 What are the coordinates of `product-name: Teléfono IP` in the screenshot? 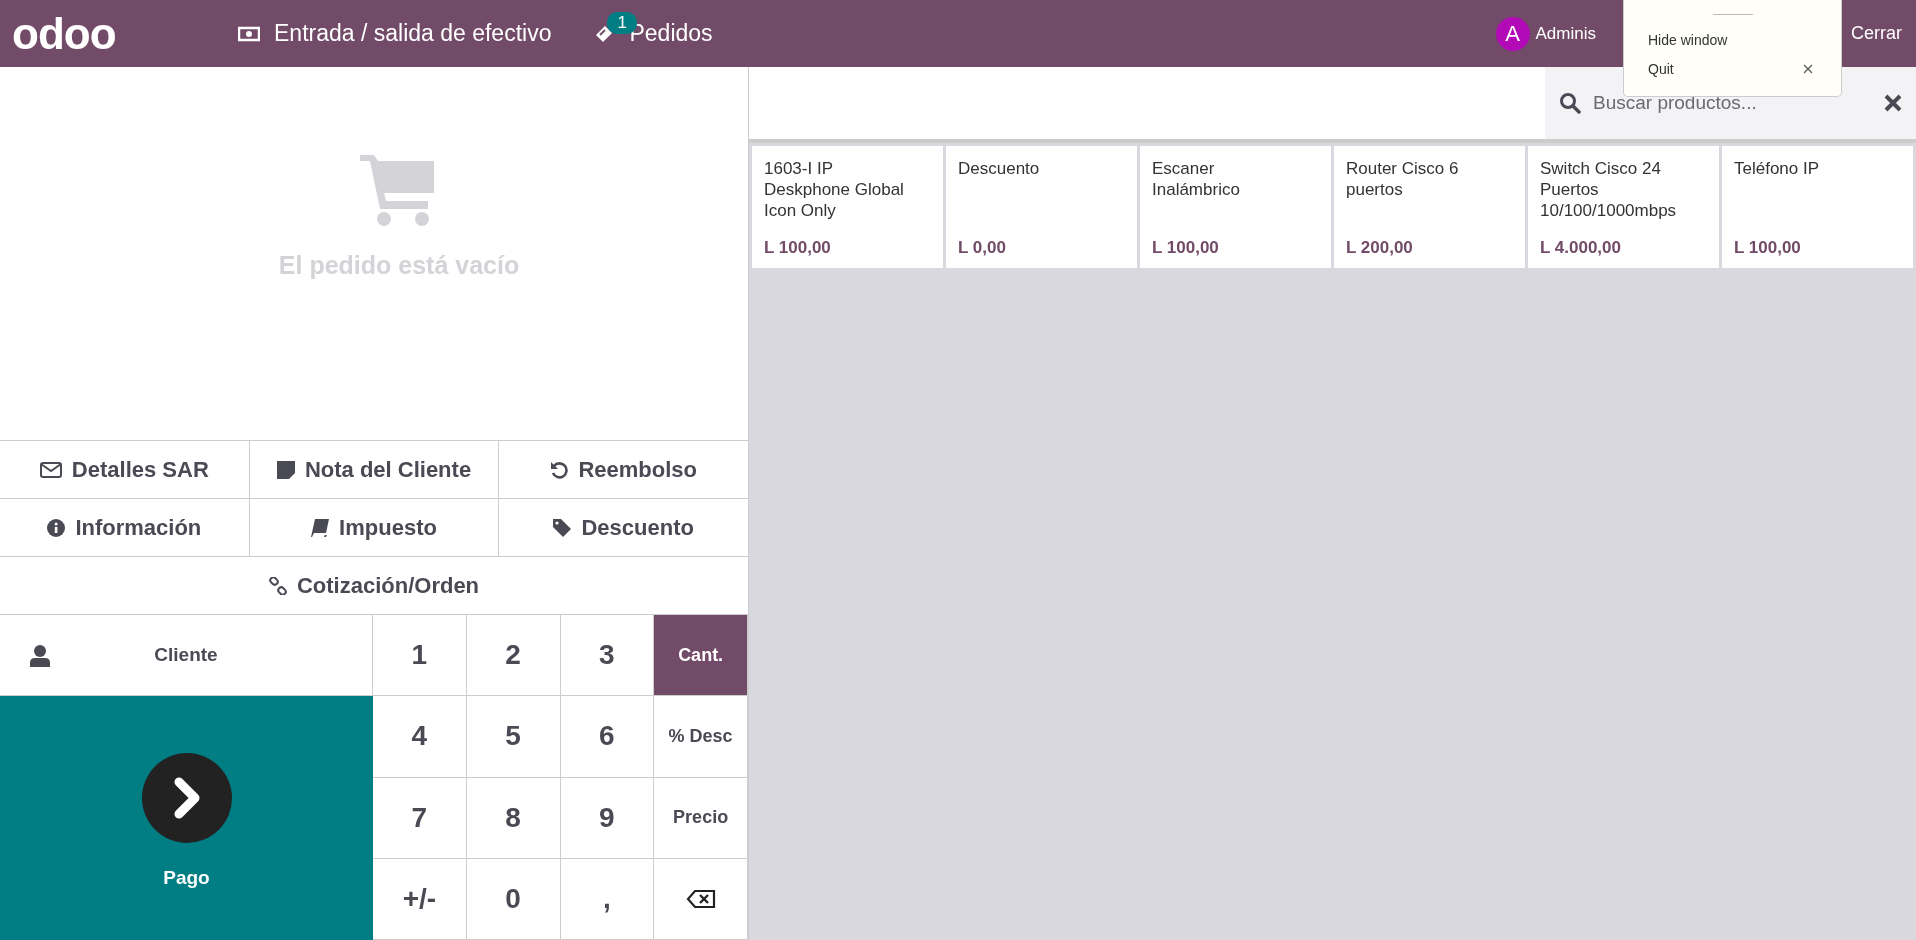 It's located at (1777, 168).